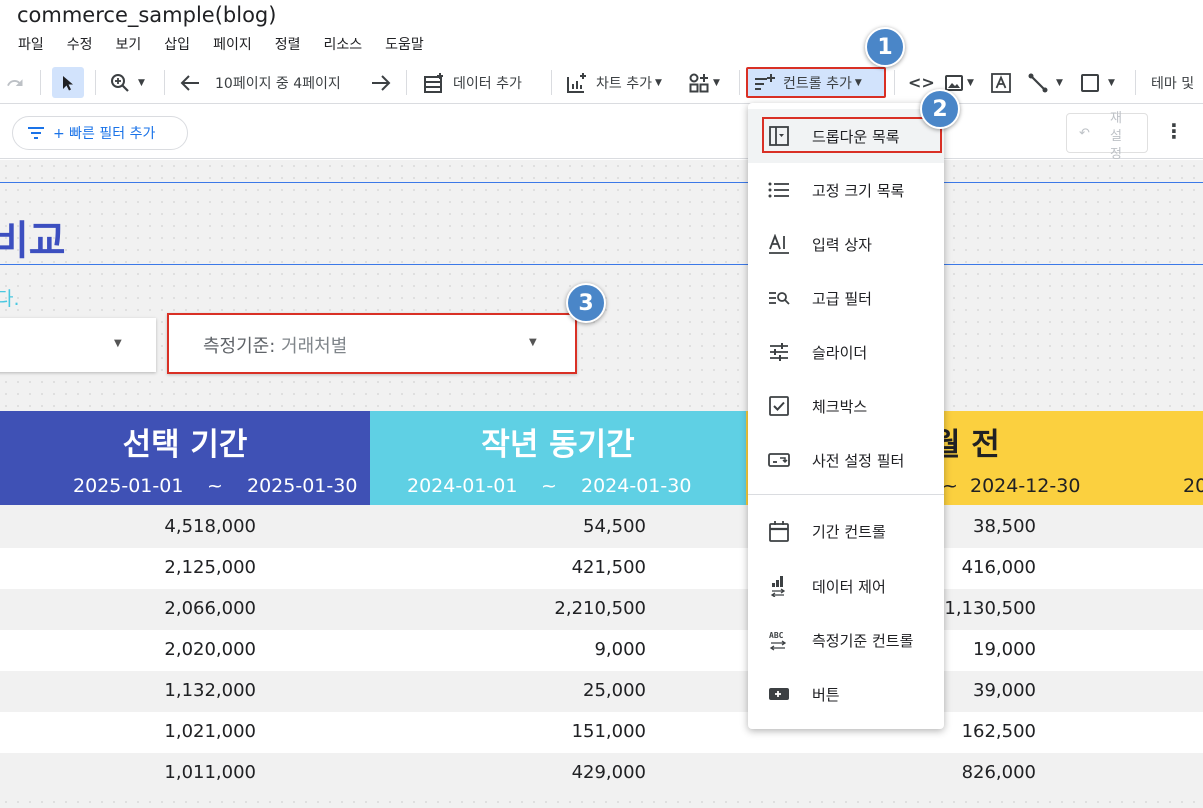 This screenshot has width=1203, height=808. I want to click on menu-page: 페이지, so click(232, 44).